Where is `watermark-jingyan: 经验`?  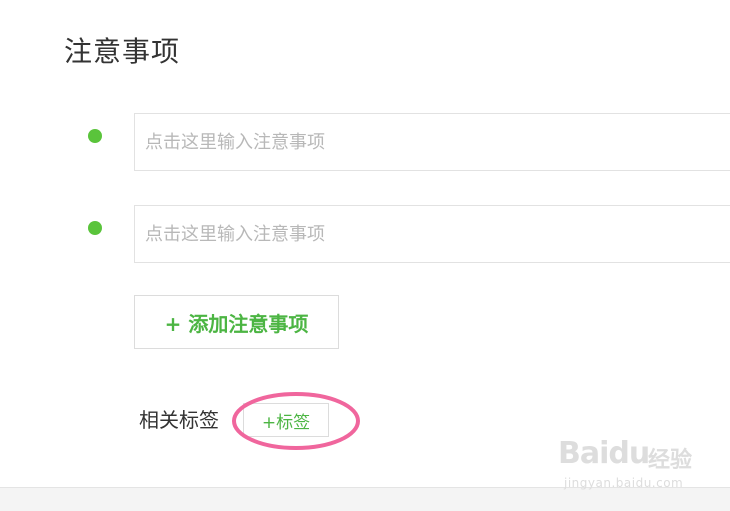 watermark-jingyan: 经验 is located at coordinates (670, 460).